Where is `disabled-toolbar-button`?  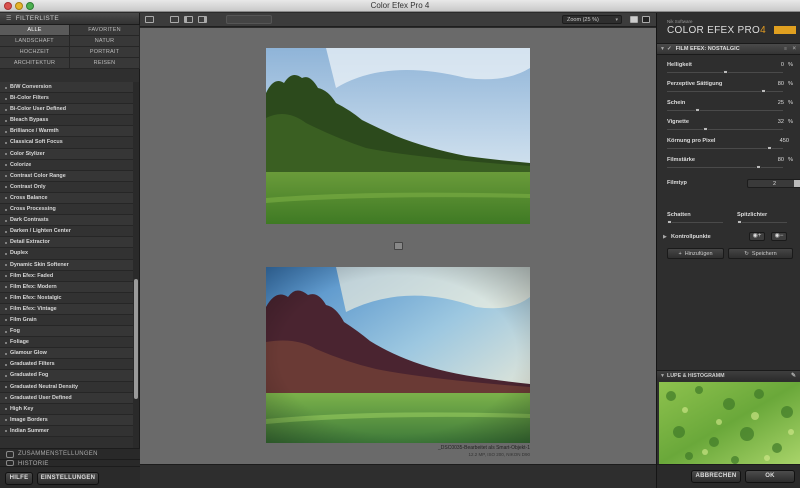
disabled-toolbar-button is located at coordinates (249, 19).